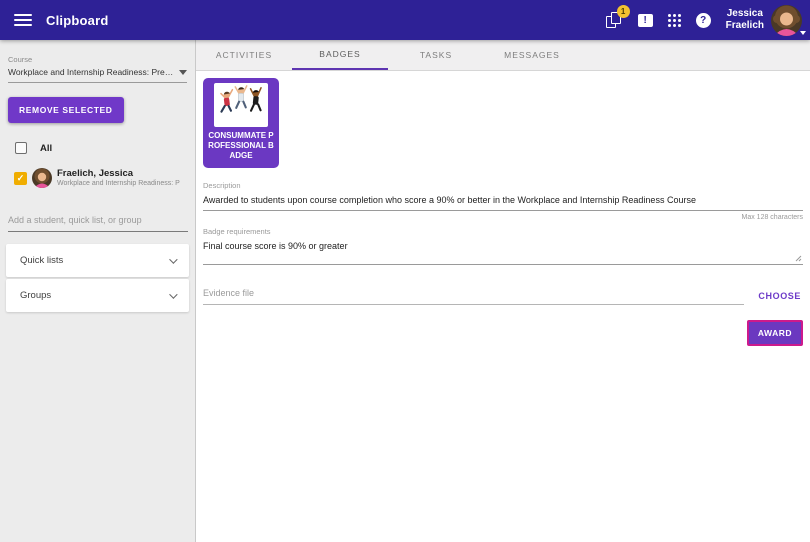  Describe the element at coordinates (20, 59) in the screenshot. I see `course-label: Course` at that location.